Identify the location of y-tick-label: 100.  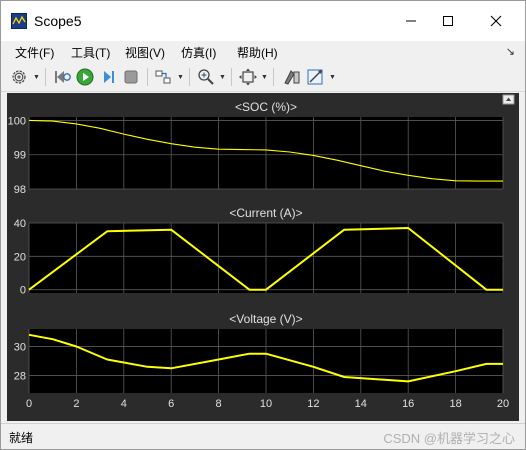
(17, 121).